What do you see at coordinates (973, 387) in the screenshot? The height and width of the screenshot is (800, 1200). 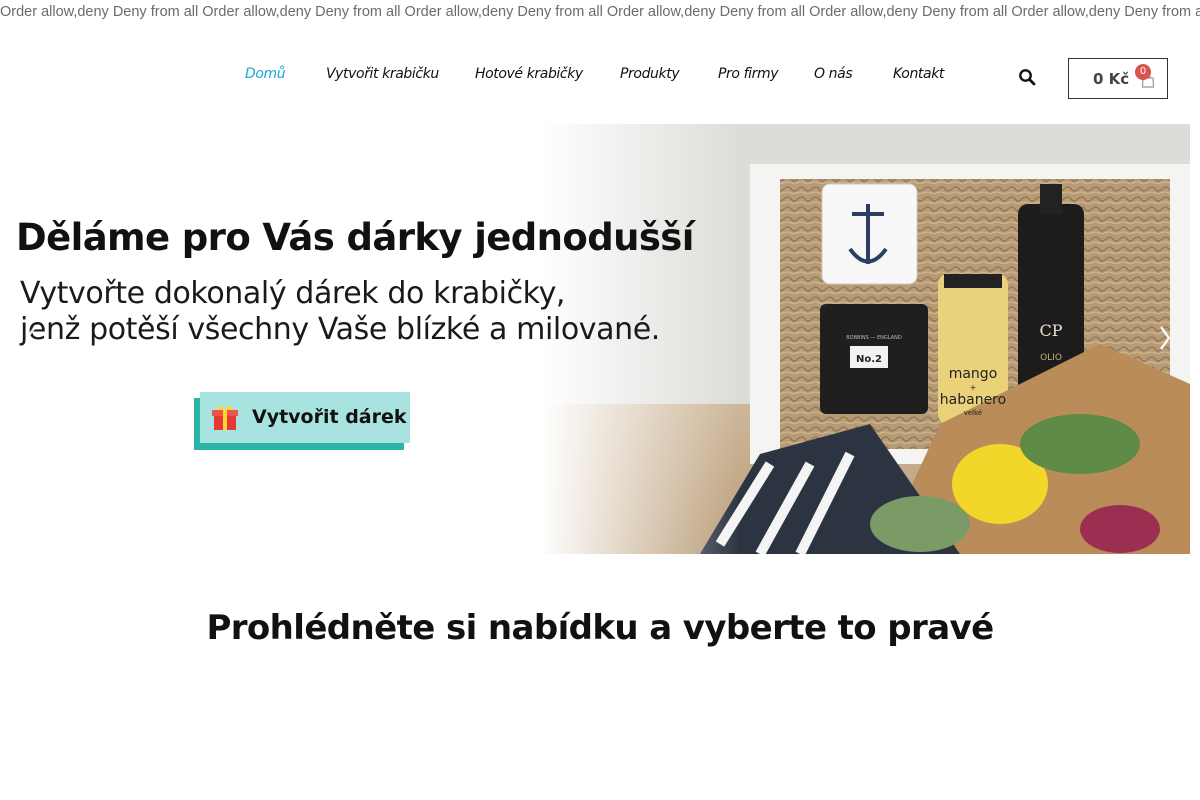 I see `sauce-label-line2: +` at bounding box center [973, 387].